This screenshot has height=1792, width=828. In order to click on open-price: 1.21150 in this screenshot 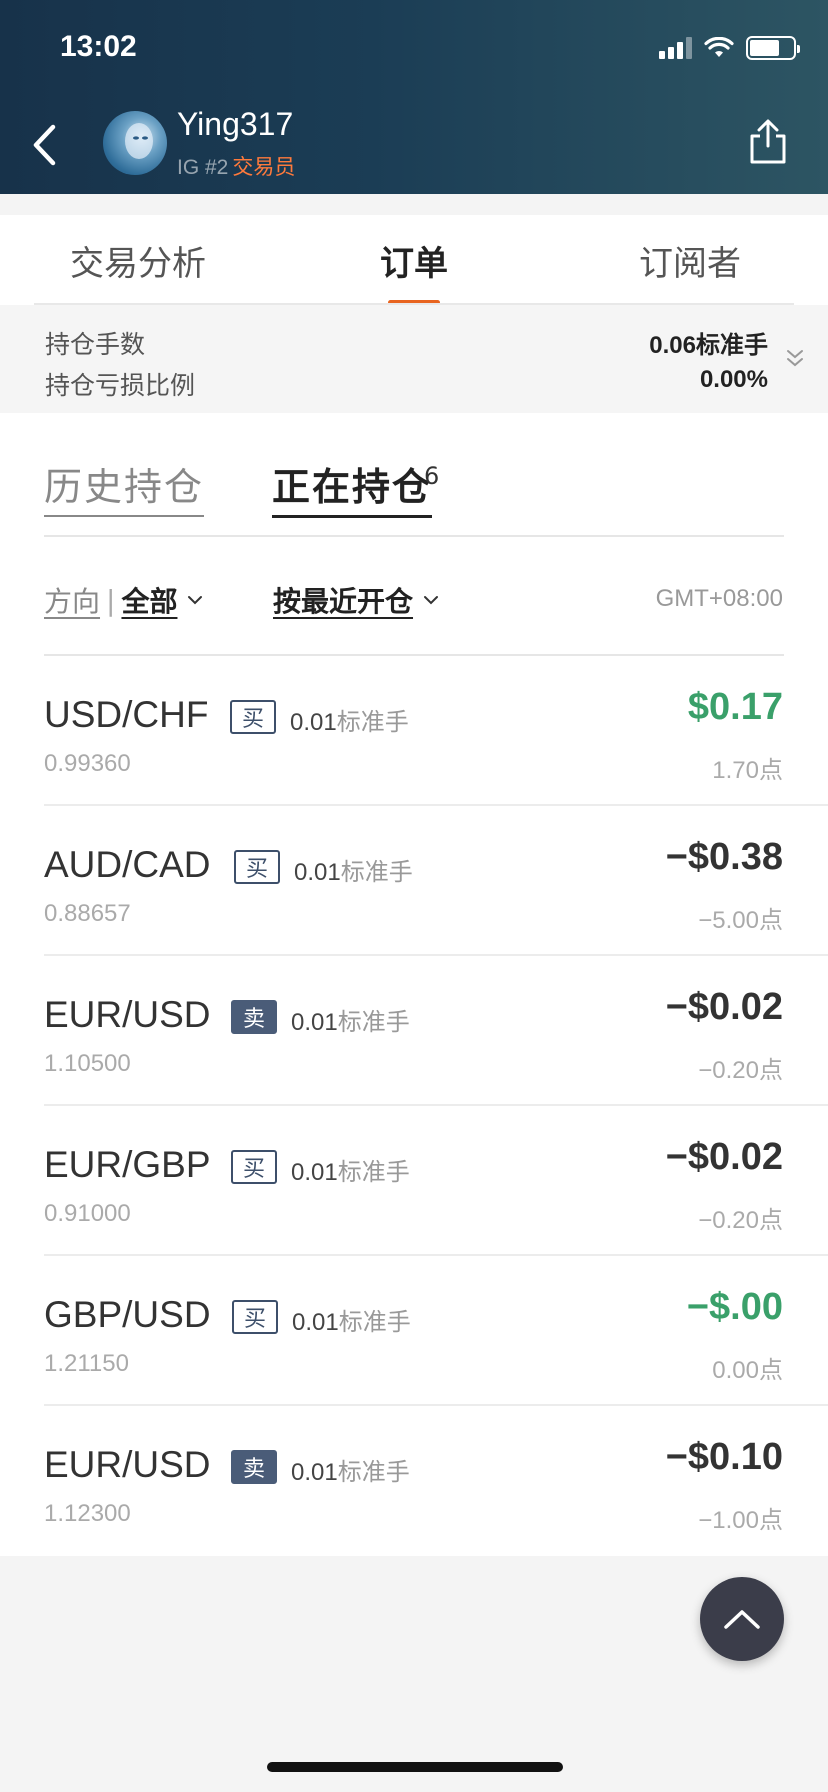, I will do `click(86, 1363)`.